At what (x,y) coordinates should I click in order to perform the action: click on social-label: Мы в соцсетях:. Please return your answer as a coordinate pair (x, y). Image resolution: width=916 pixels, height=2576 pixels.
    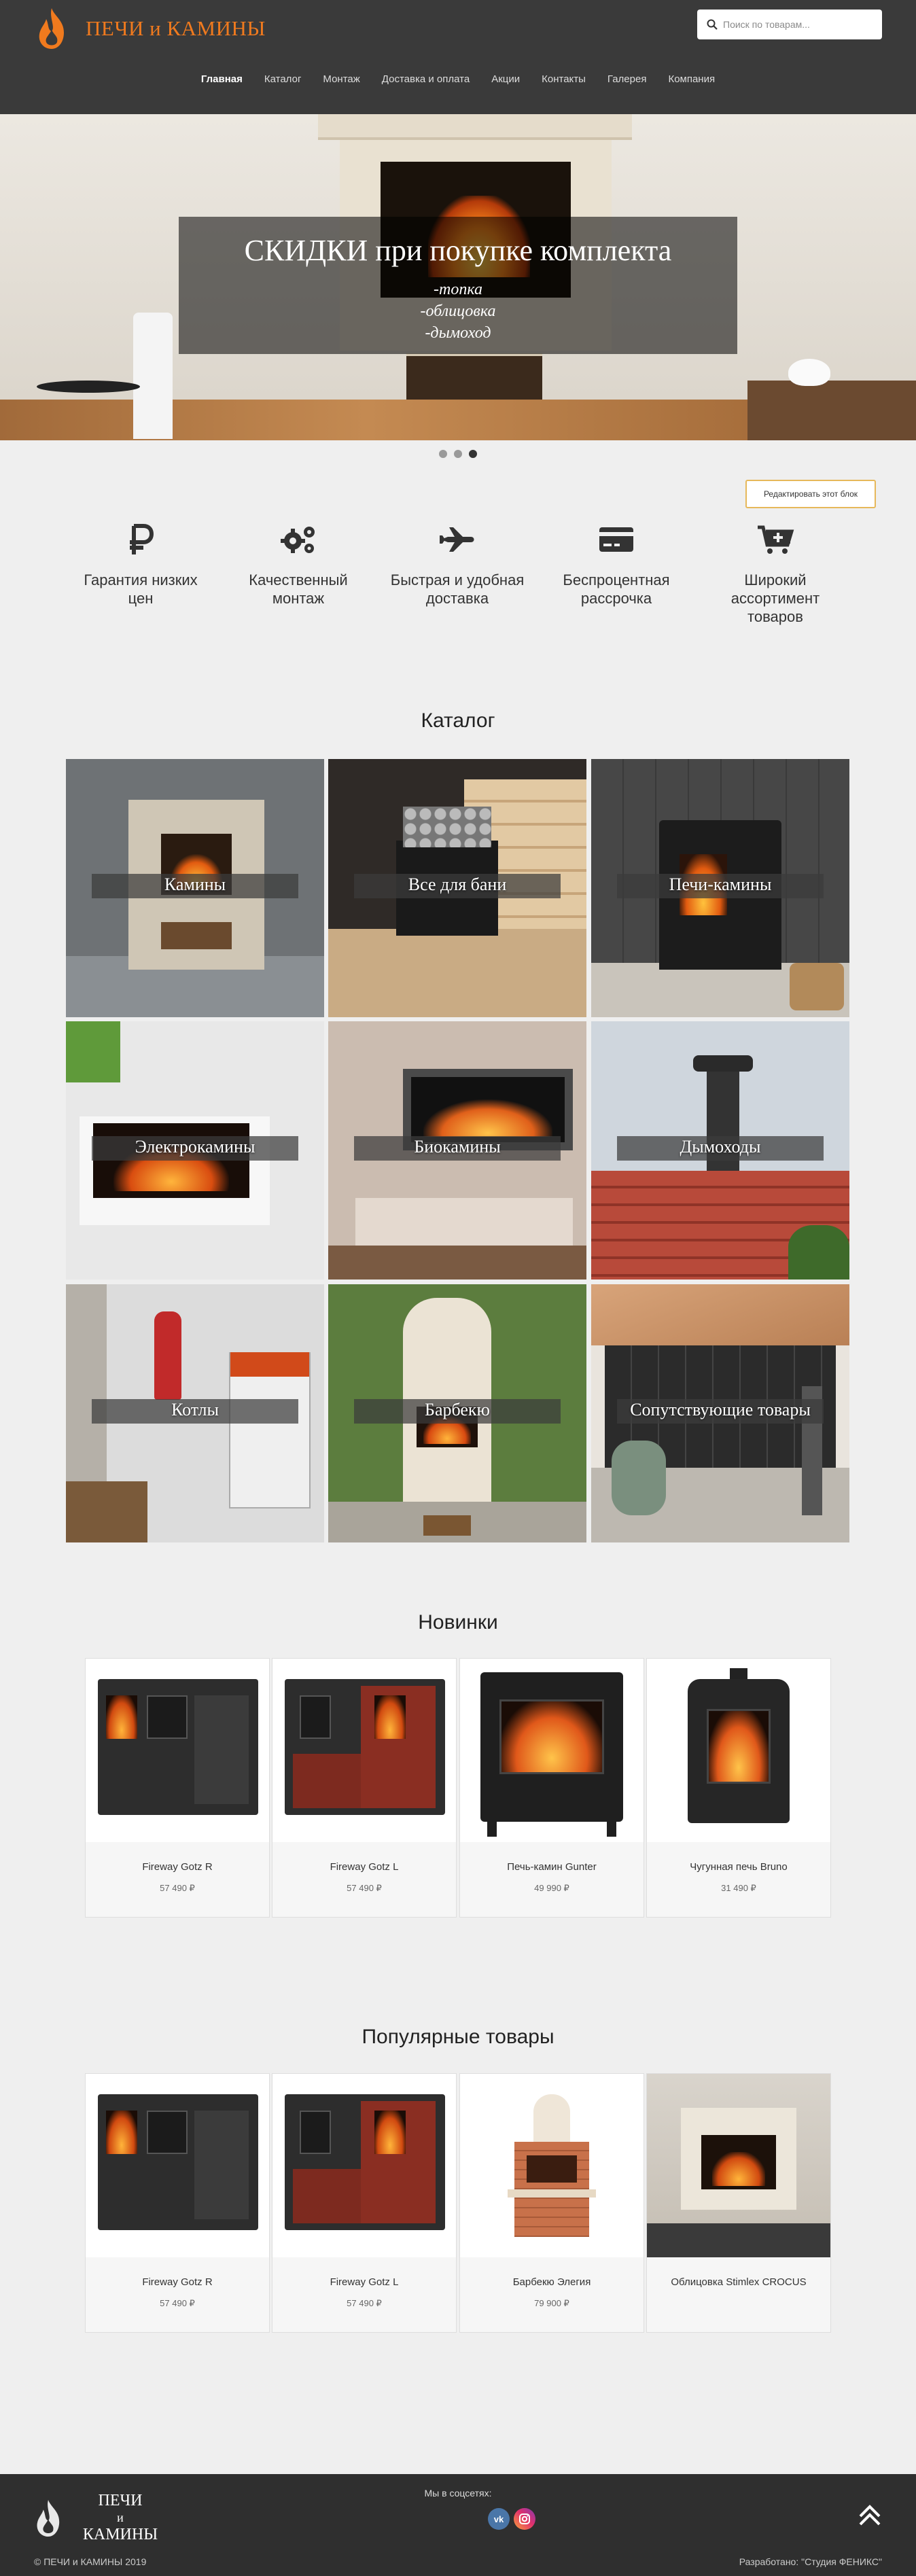
    Looking at the image, I should click on (458, 2493).